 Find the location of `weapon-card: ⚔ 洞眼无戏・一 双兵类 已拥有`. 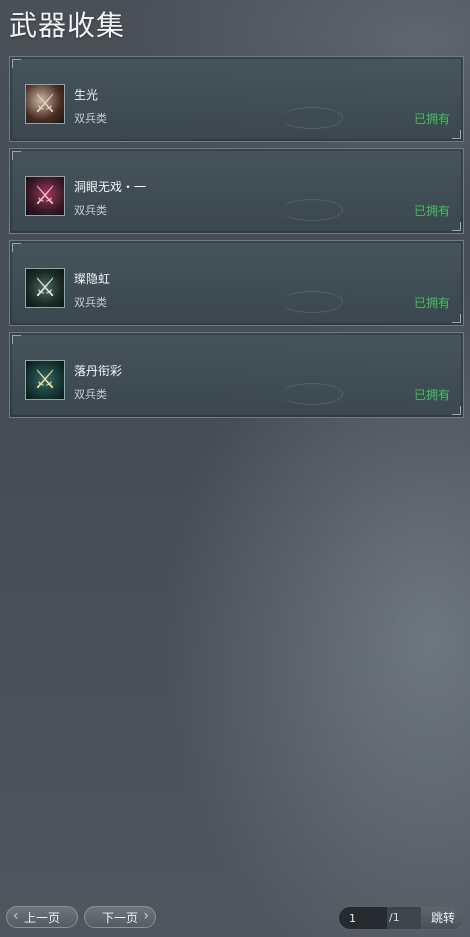

weapon-card: ⚔ 洞眼无戏・一 双兵类 已拥有 is located at coordinates (236, 191).